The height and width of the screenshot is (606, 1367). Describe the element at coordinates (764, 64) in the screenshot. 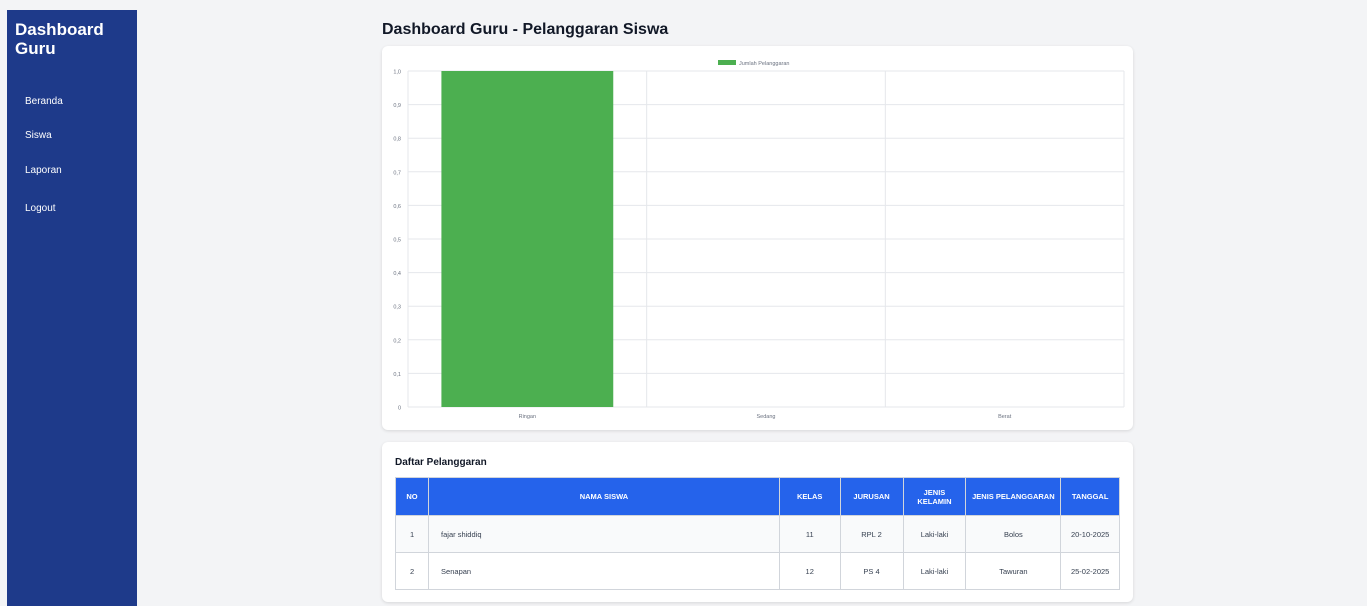

I see `legend-label: Jumlah Pelanggaran` at that location.